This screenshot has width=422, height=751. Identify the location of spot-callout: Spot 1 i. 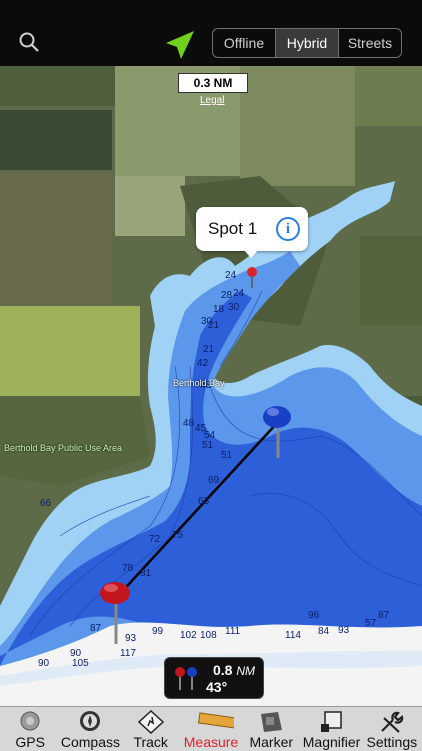
(252, 232).